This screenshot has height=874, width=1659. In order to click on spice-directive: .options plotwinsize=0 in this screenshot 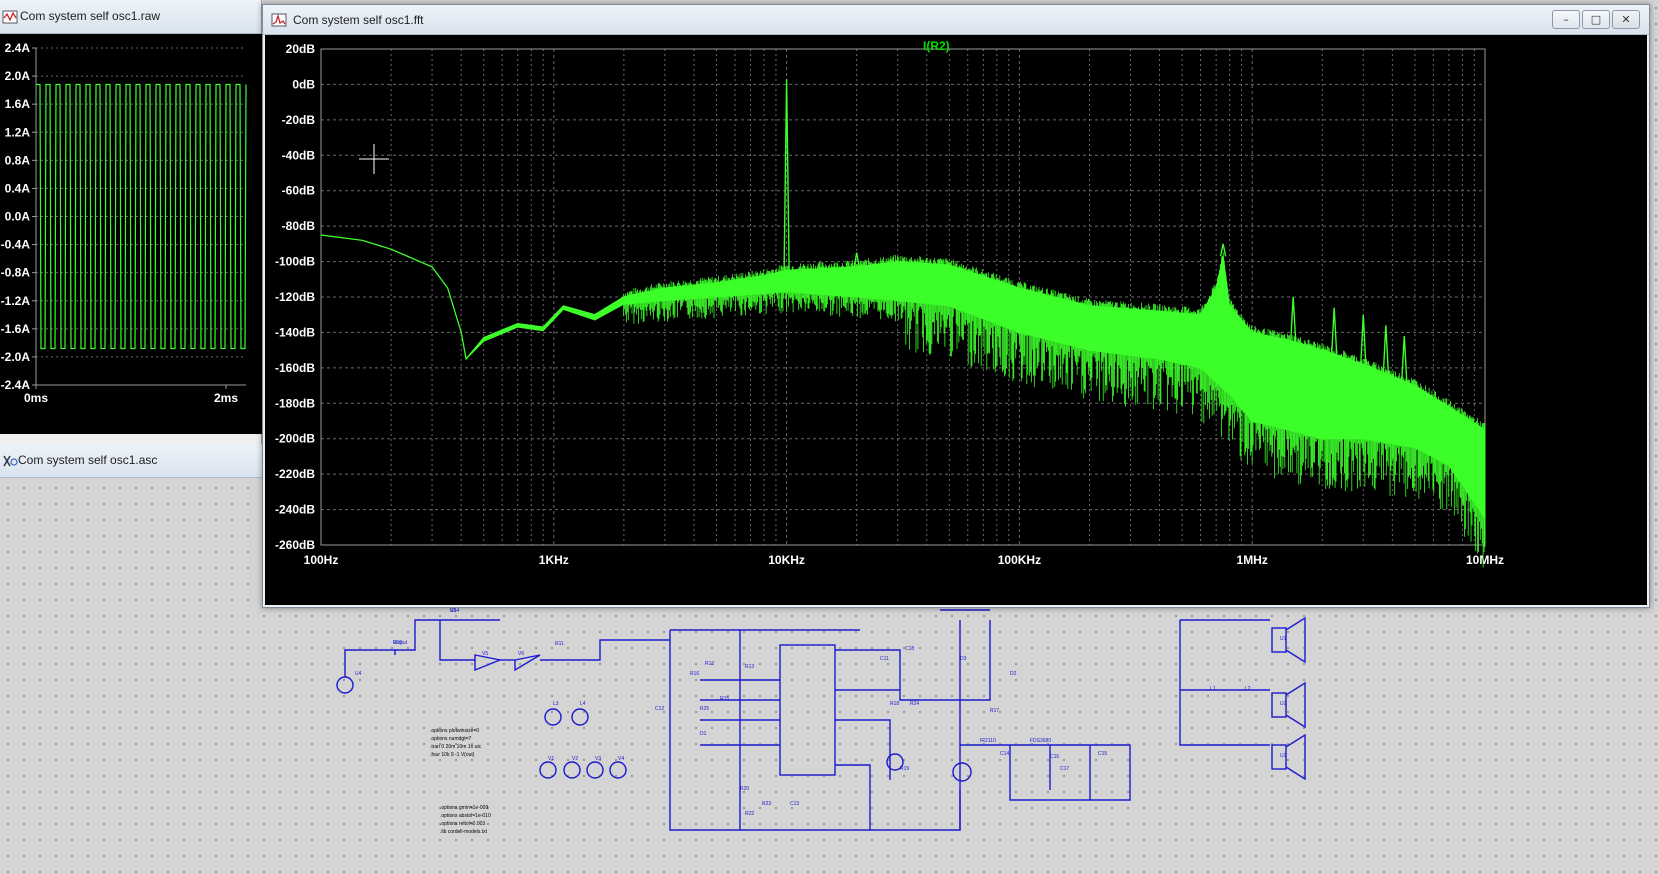, I will do `click(454, 731)`.